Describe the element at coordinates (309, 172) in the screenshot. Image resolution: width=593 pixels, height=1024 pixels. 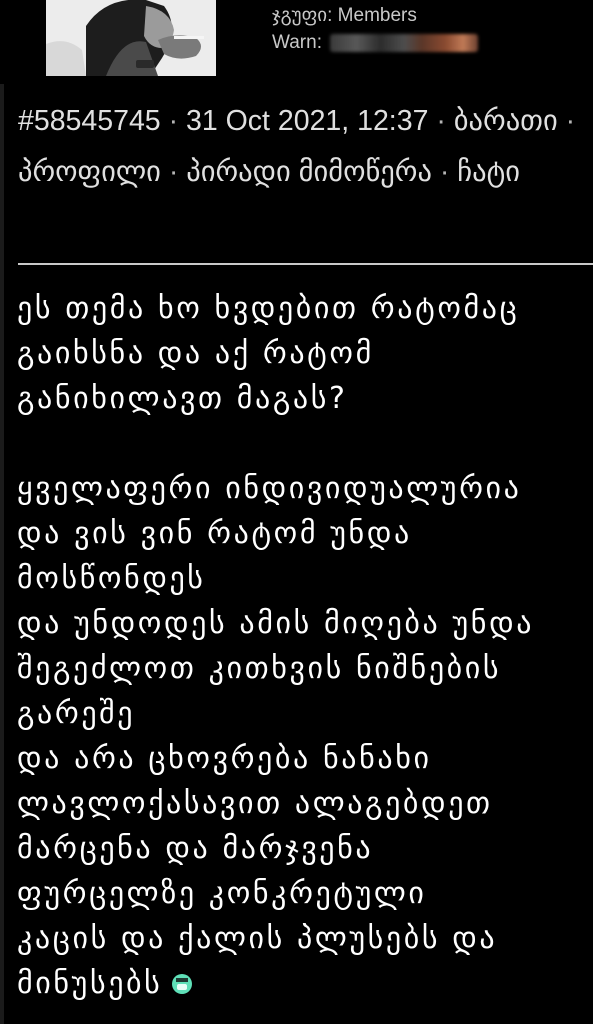
I see `private-message-link: პირადი მიმოწერა` at that location.